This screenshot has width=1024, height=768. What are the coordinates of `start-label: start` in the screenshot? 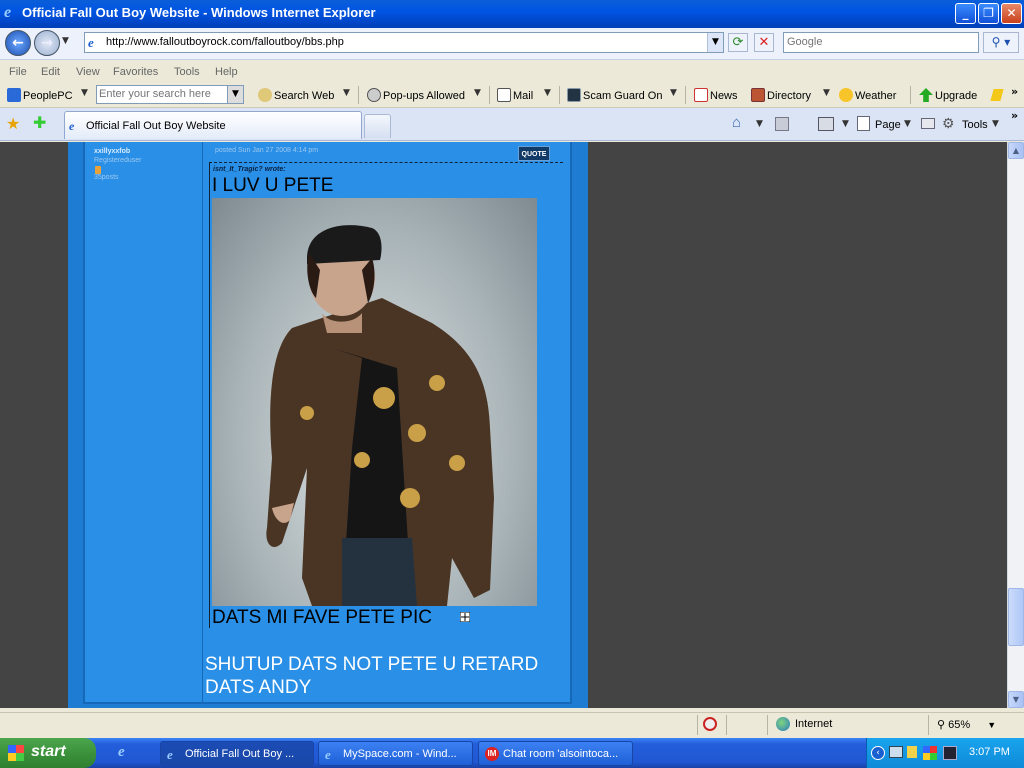 It's located at (48, 751).